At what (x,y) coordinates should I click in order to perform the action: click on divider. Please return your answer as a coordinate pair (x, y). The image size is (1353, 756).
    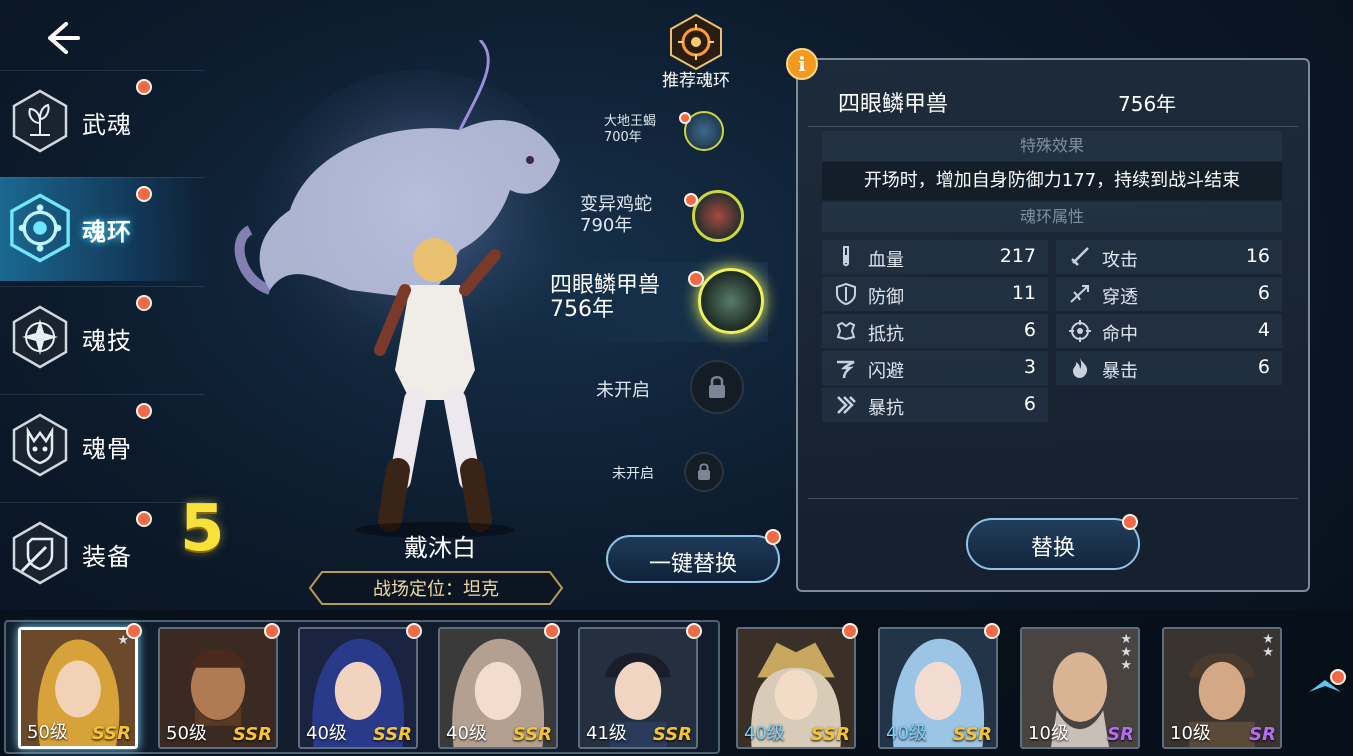
    Looking at the image, I should click on (1053, 498).